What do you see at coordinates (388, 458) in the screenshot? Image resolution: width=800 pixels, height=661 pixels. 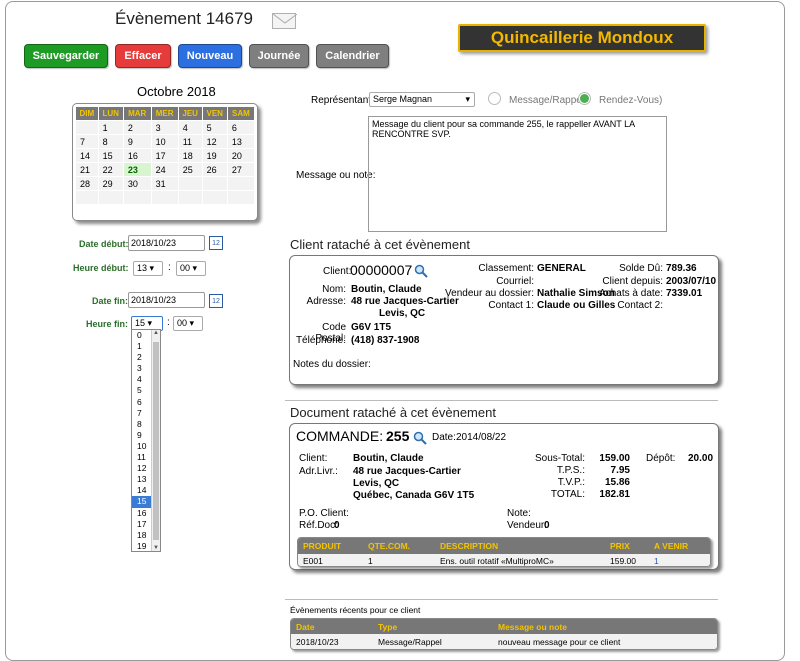 I see `doc-client: Boutin, Claude` at bounding box center [388, 458].